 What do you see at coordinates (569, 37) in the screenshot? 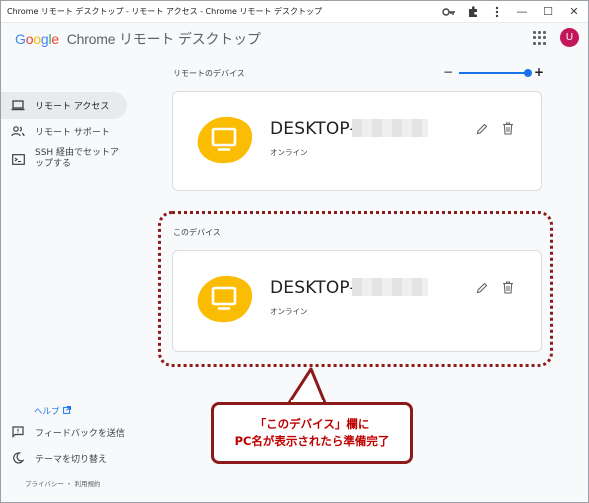
I see `avatar: U` at bounding box center [569, 37].